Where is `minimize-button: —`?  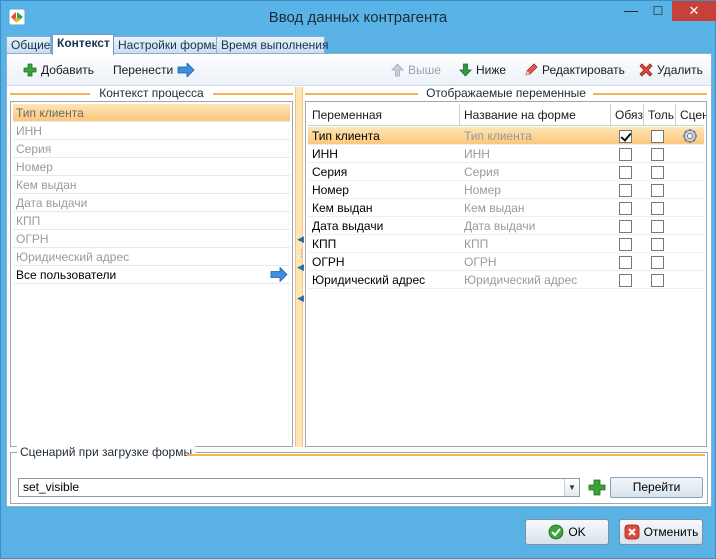 minimize-button: — is located at coordinates (631, 11).